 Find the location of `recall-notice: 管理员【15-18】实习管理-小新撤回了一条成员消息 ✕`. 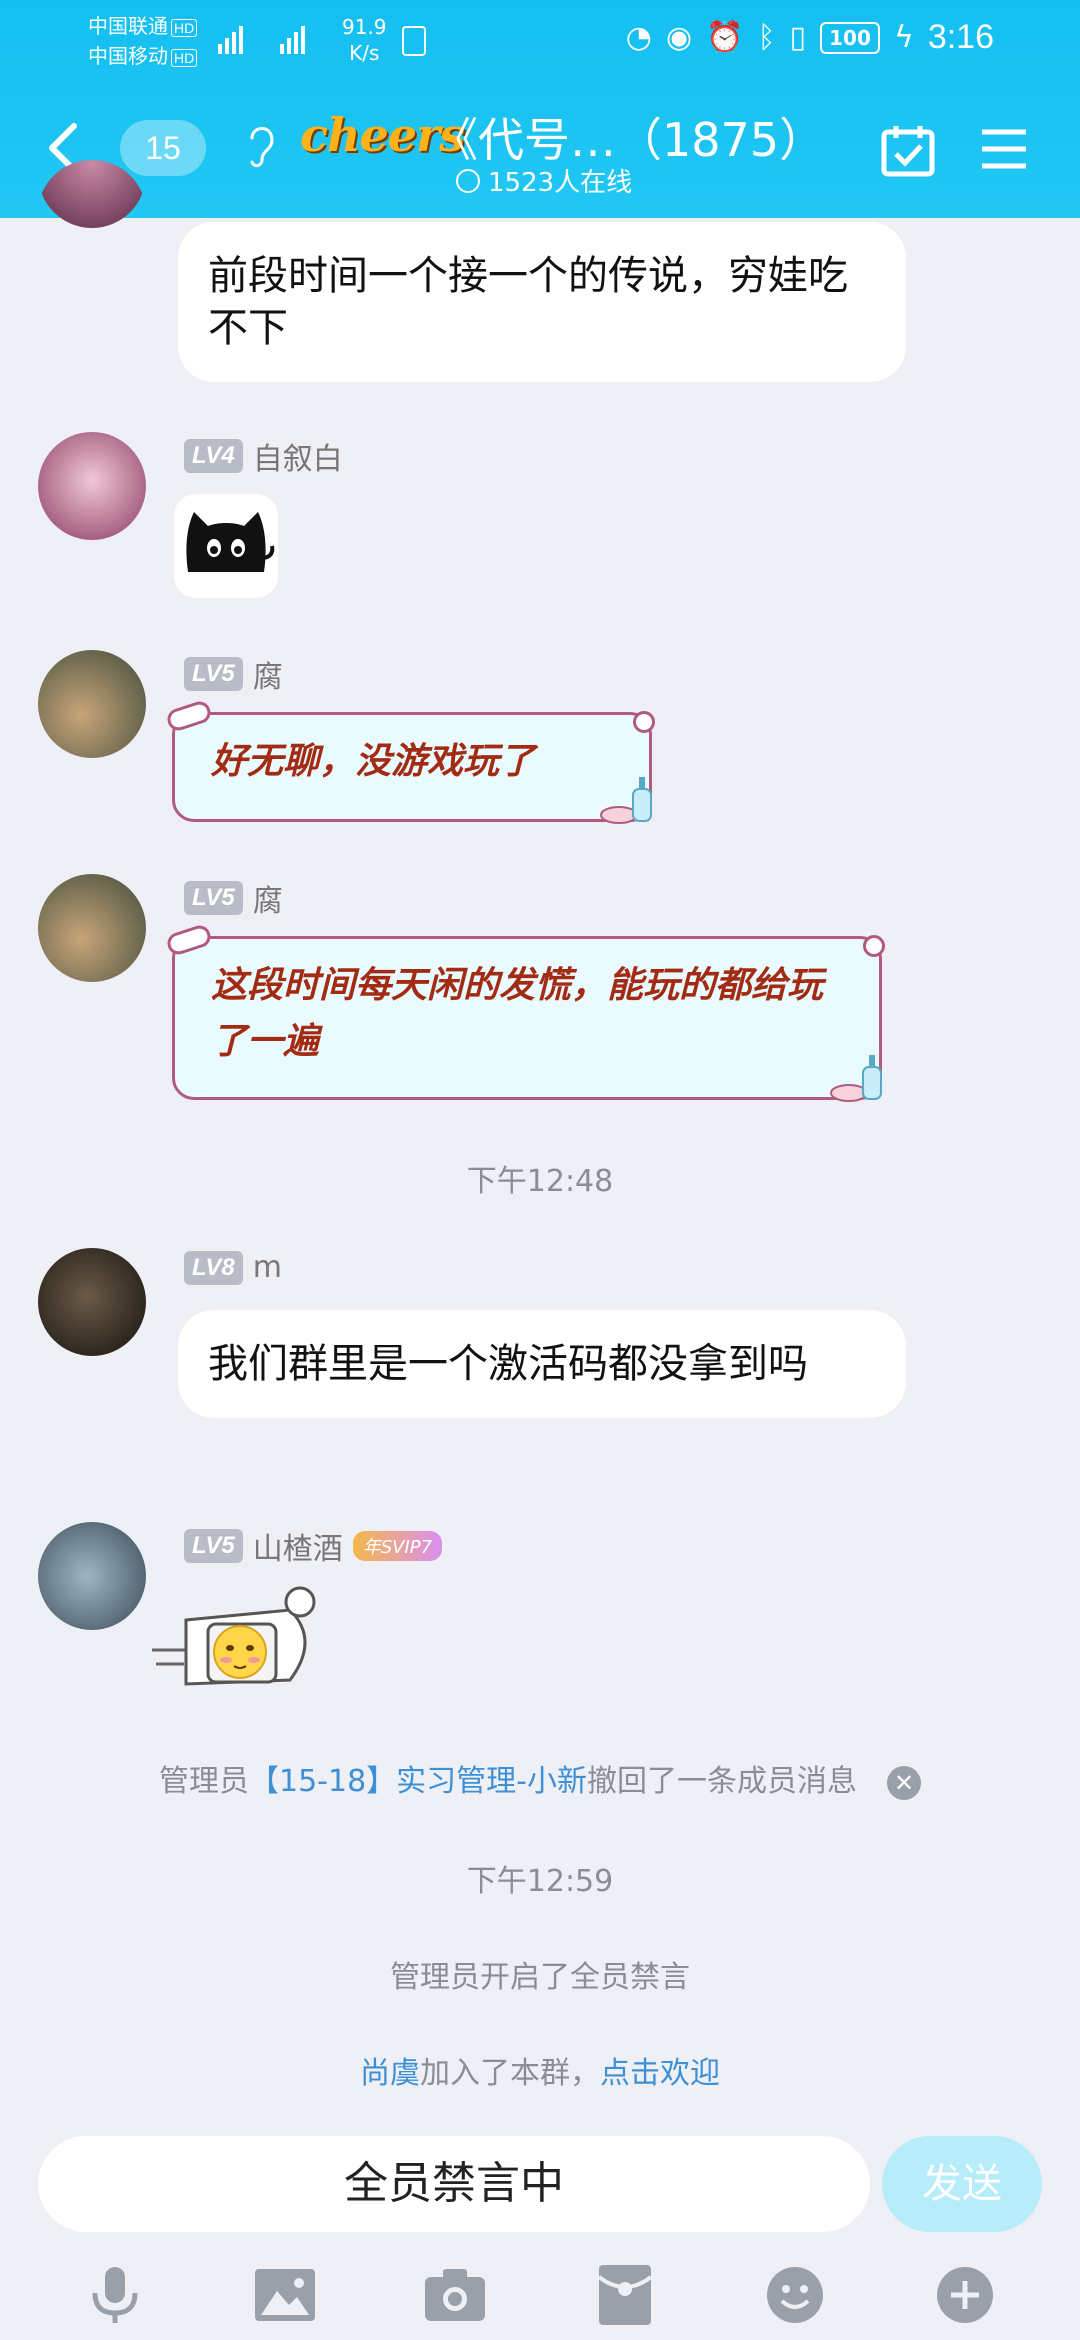

recall-notice: 管理员【15-18】实习管理-小新撤回了一条成员消息 ✕ is located at coordinates (540, 1778).